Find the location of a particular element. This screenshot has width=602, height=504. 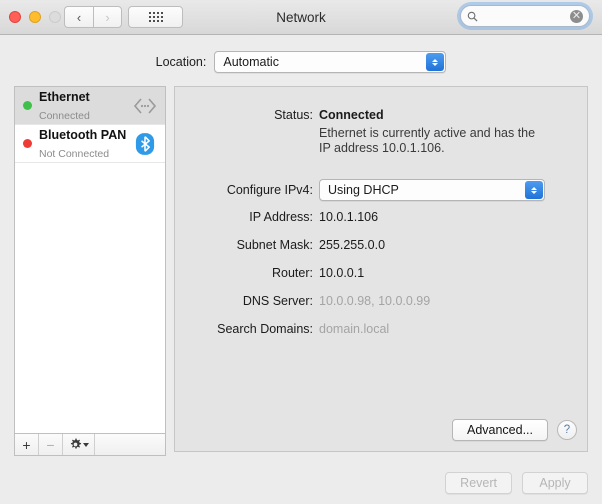

plus-icon: + is located at coordinates (26, 444).